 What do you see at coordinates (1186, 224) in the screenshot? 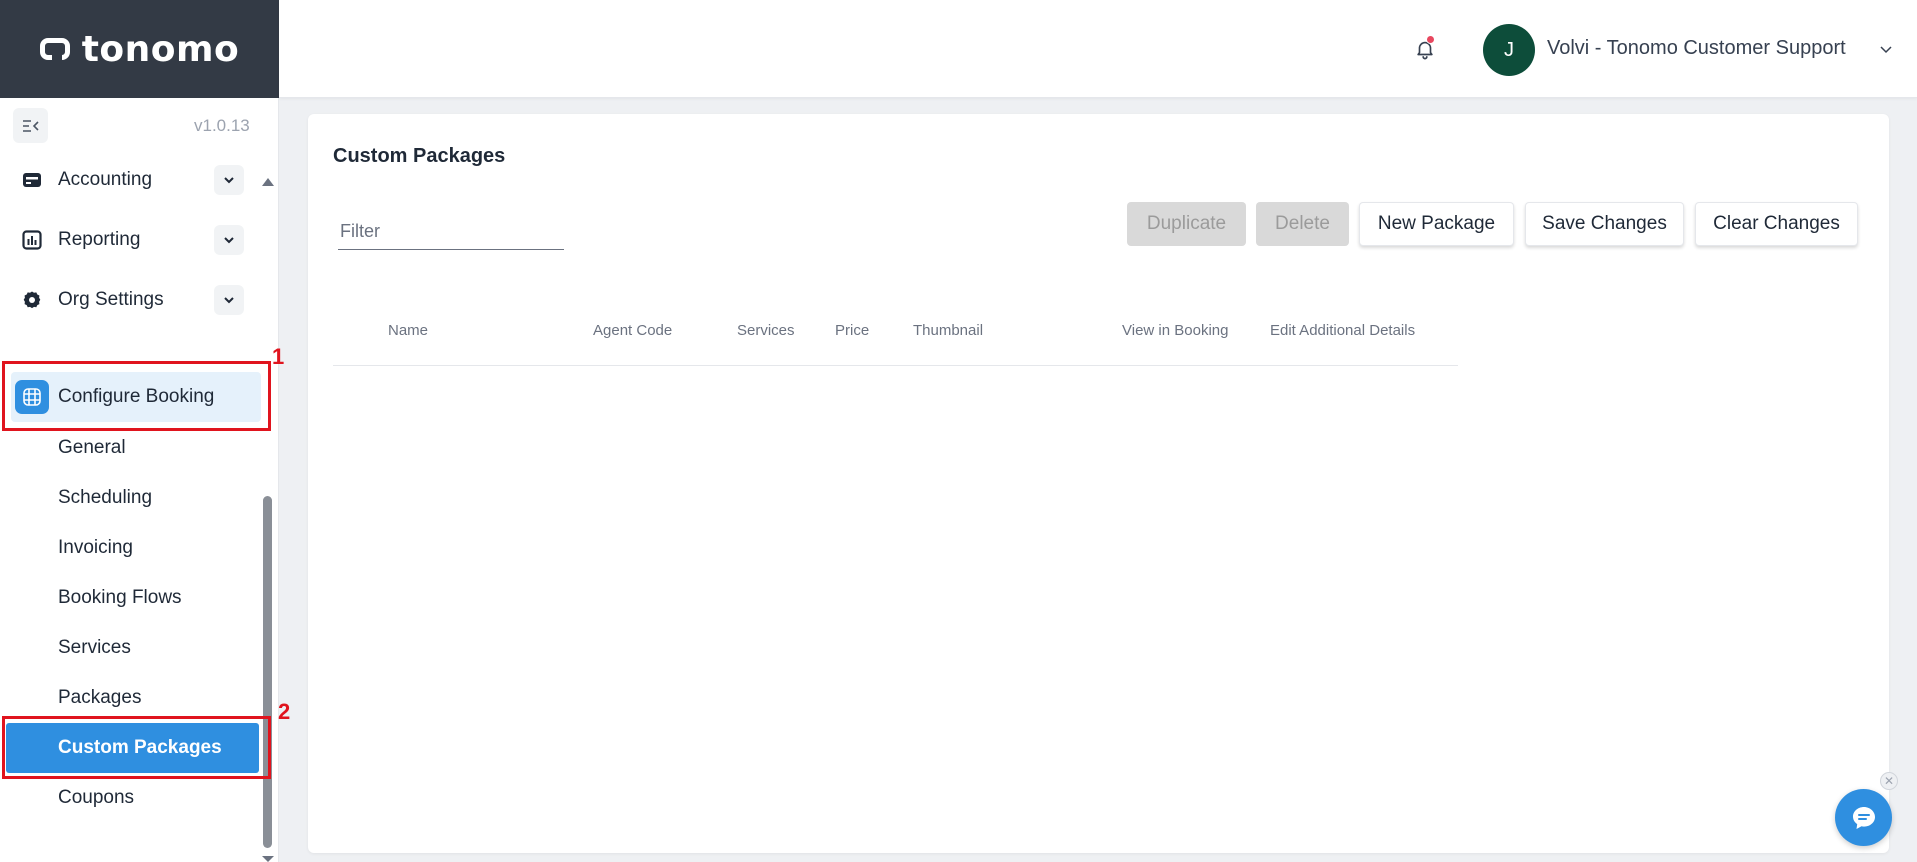
I see `duplicate-button: Duplicate` at bounding box center [1186, 224].